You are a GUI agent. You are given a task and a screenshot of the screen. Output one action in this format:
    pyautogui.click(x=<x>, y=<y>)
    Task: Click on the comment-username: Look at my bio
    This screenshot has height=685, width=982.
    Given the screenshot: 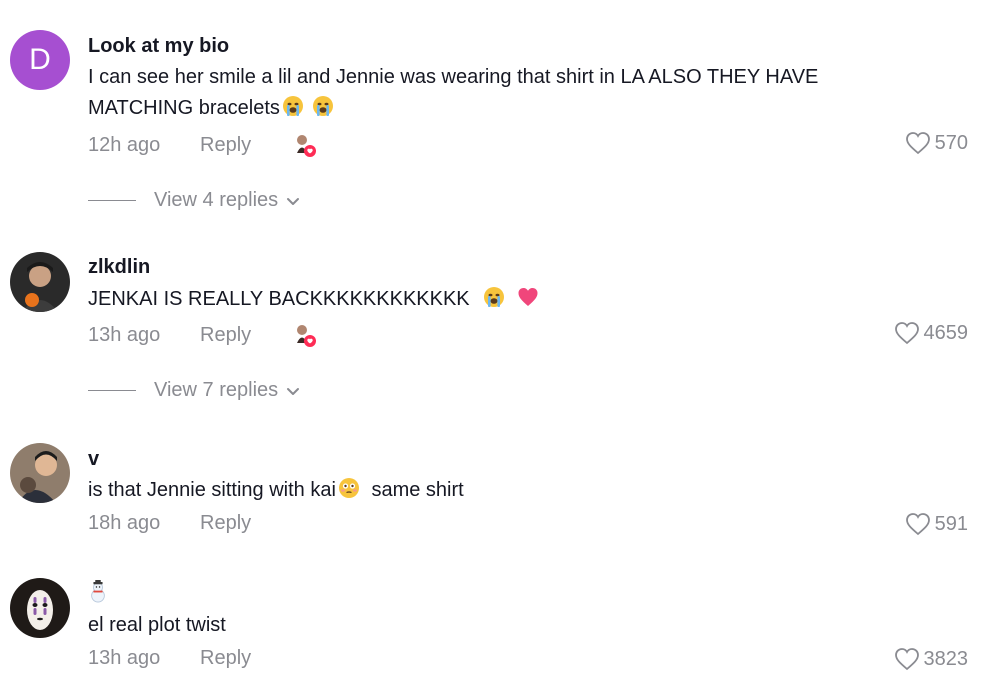 What is the action you would take?
    pyautogui.click(x=158, y=46)
    